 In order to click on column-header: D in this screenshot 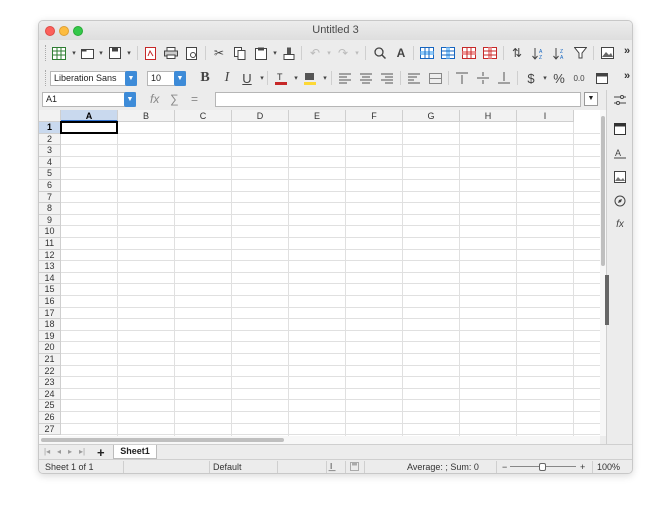, I will do `click(260, 116)`.